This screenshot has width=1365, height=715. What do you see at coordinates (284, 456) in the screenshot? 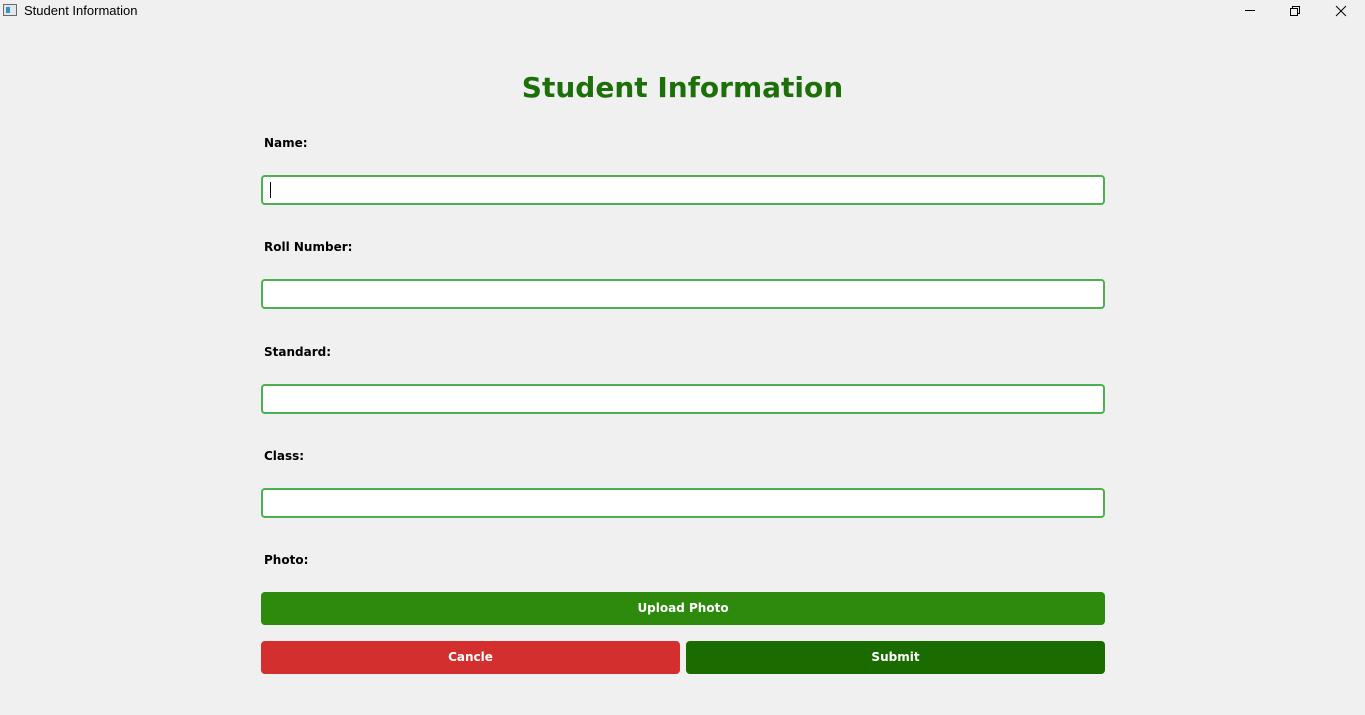
I see `class-label: Class:` at bounding box center [284, 456].